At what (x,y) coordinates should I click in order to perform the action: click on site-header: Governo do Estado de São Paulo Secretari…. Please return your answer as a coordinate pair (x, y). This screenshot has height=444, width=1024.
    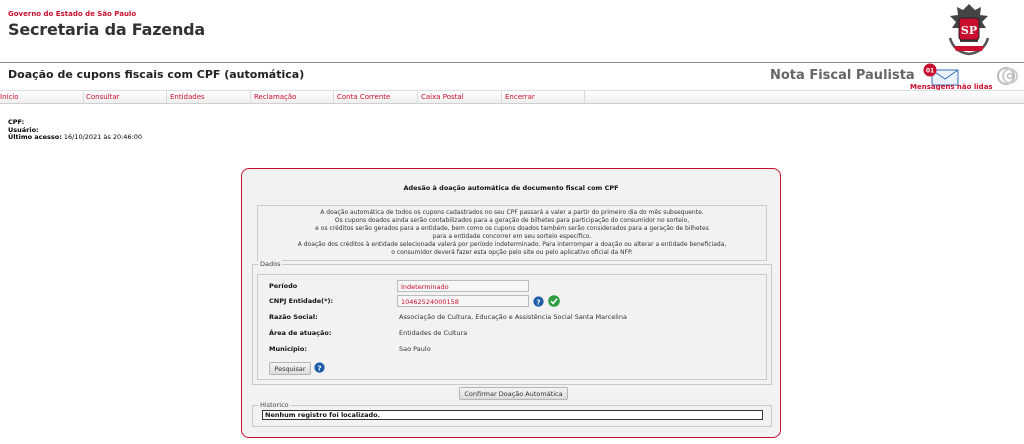
    Looking at the image, I should click on (512, 31).